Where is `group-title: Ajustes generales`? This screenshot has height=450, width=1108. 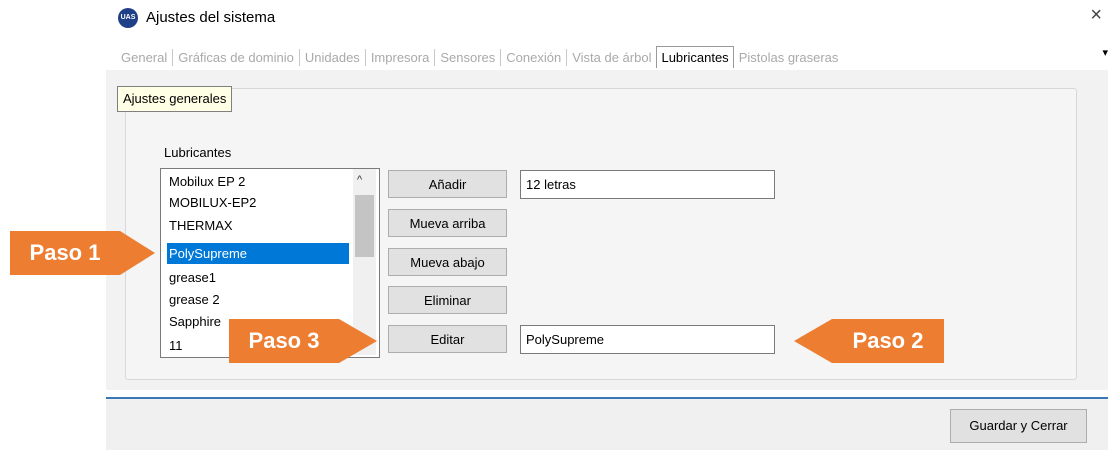
group-title: Ajustes generales is located at coordinates (175, 99).